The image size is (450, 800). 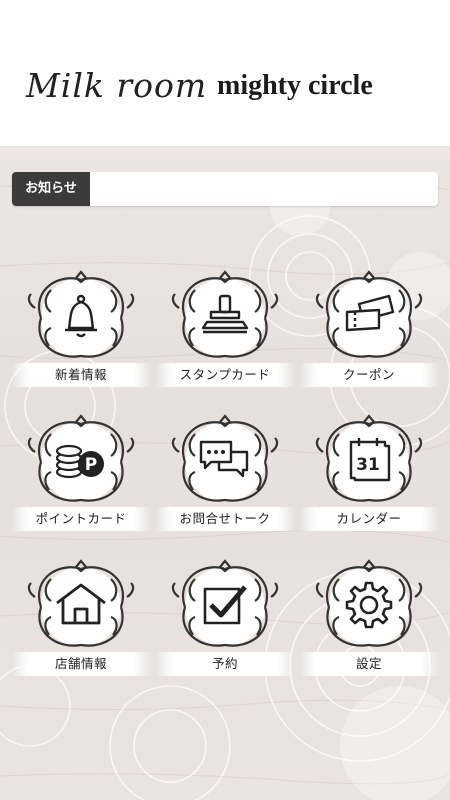 I want to click on menu-item-news: 新着情報, so click(x=81, y=330).